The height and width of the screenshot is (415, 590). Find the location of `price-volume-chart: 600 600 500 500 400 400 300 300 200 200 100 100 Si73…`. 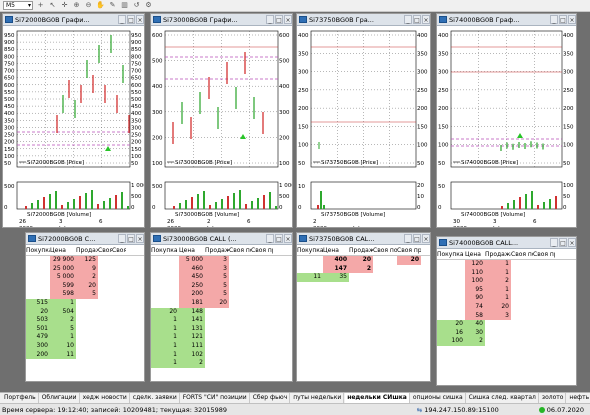

price-volume-chart: 600 600 500 500 400 400 300 300 200 200 100 100 Si73… is located at coordinates (221, 127).